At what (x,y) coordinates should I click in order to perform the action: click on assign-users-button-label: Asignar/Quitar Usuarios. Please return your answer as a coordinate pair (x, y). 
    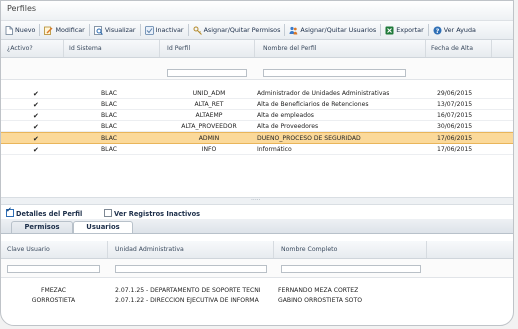
    Looking at the image, I should click on (338, 30).